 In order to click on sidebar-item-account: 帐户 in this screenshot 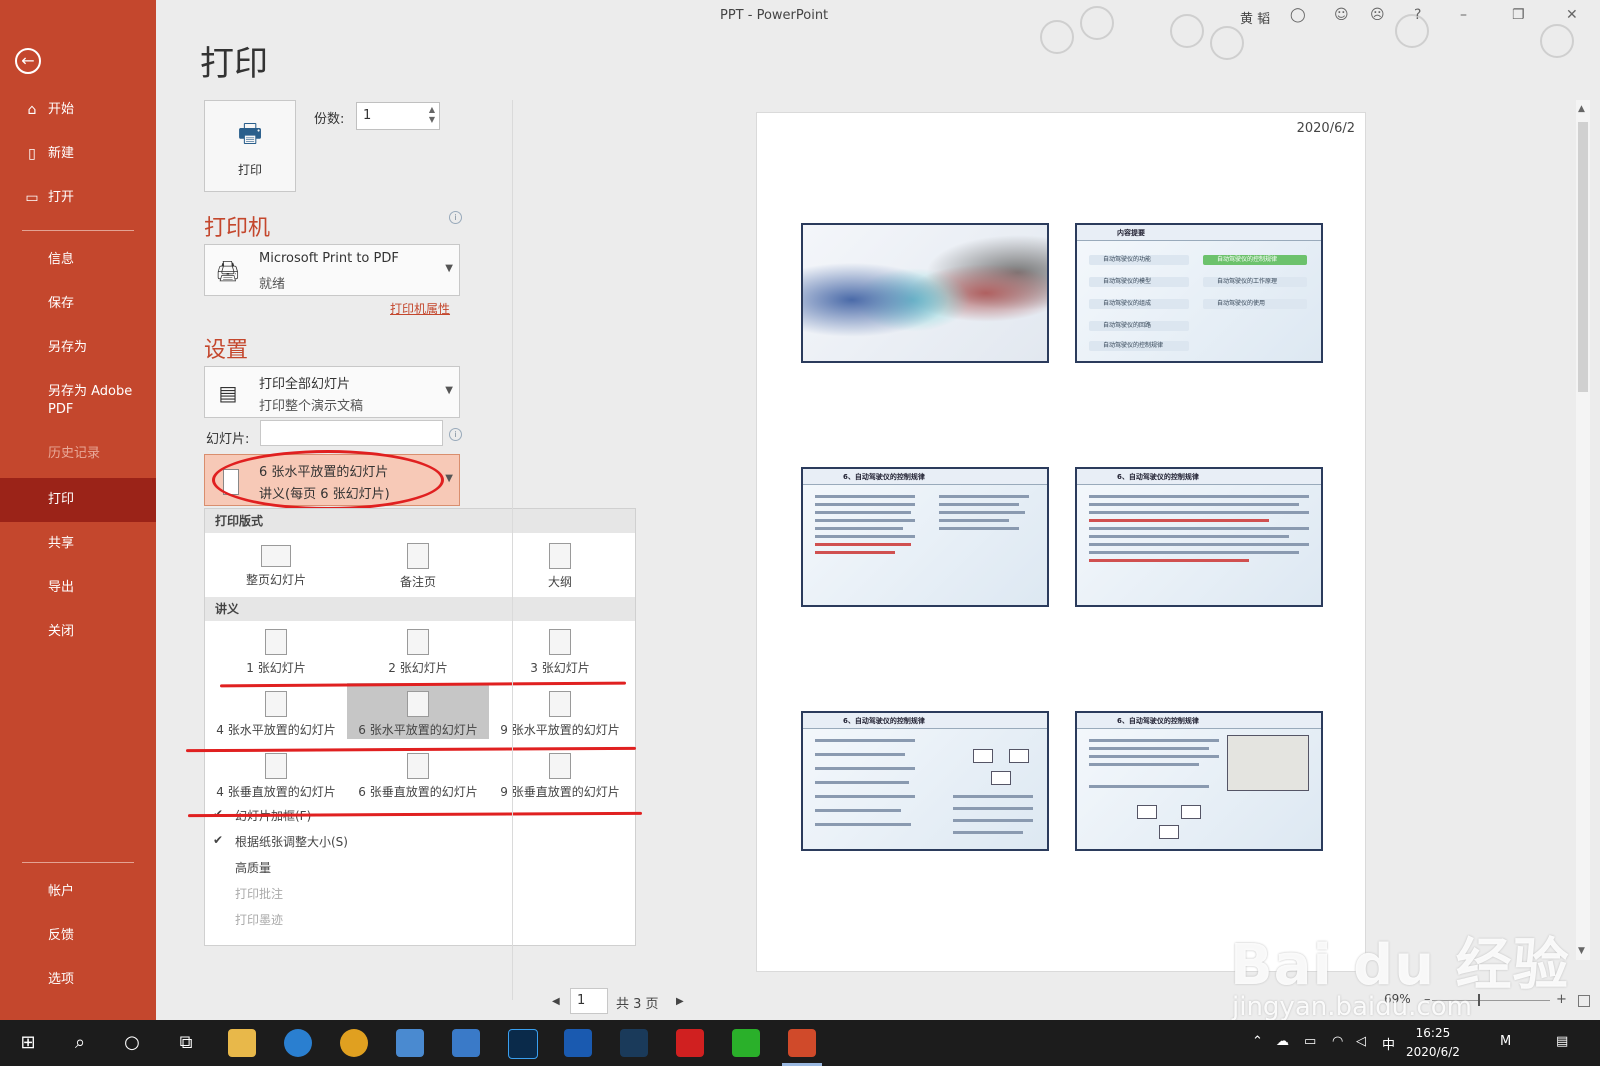, I will do `click(78, 892)`.